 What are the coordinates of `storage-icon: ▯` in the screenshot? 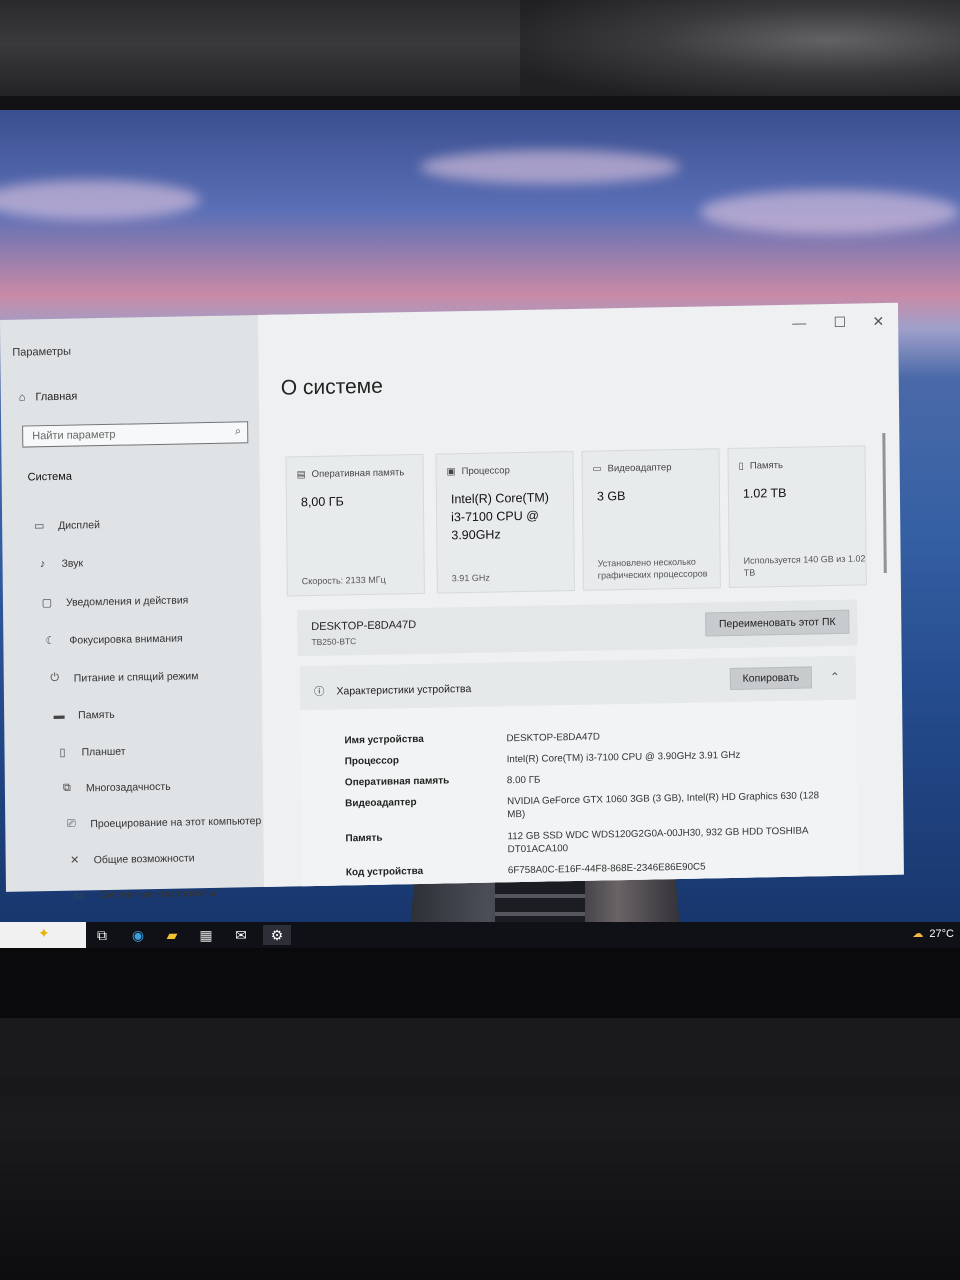 It's located at (741, 466).